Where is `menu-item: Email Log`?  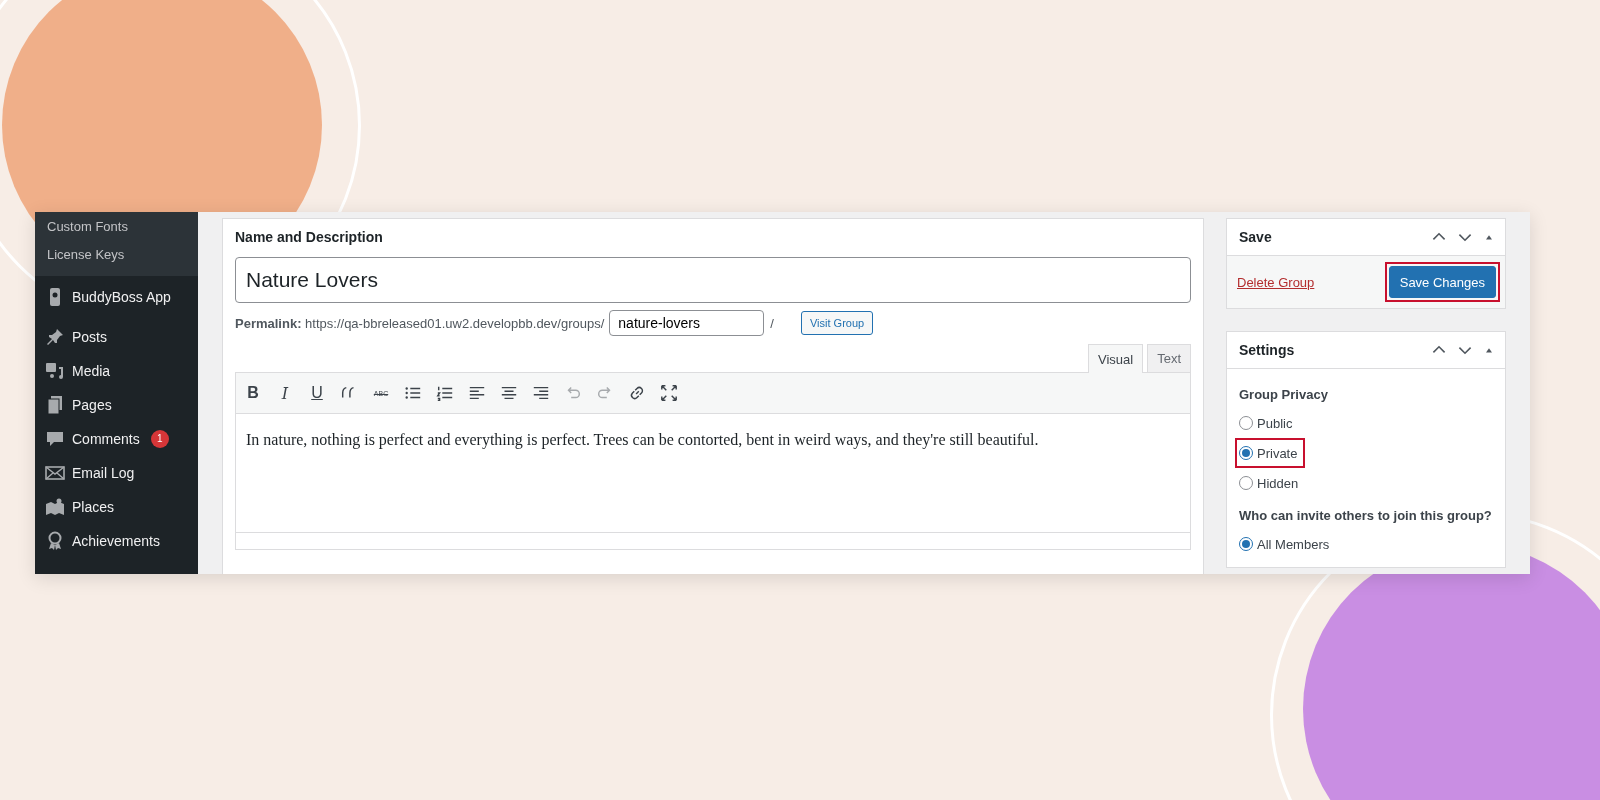
menu-item: Email Log is located at coordinates (116, 473).